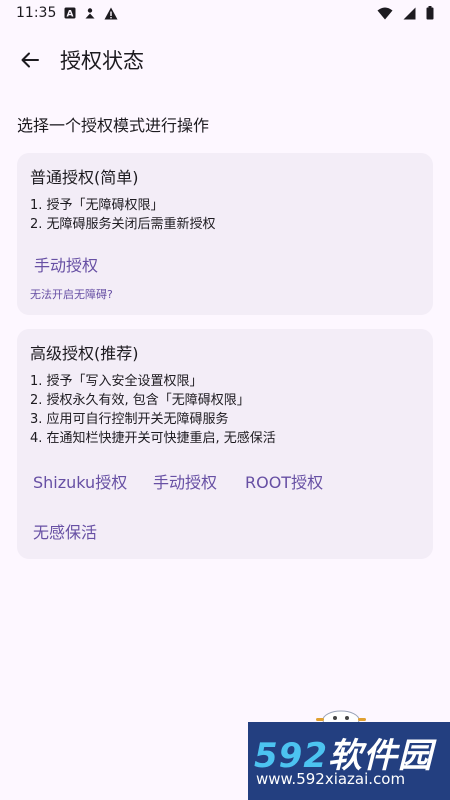 The width and height of the screenshot is (450, 800). What do you see at coordinates (385, 13) in the screenshot?
I see `wifi-icon` at bounding box center [385, 13].